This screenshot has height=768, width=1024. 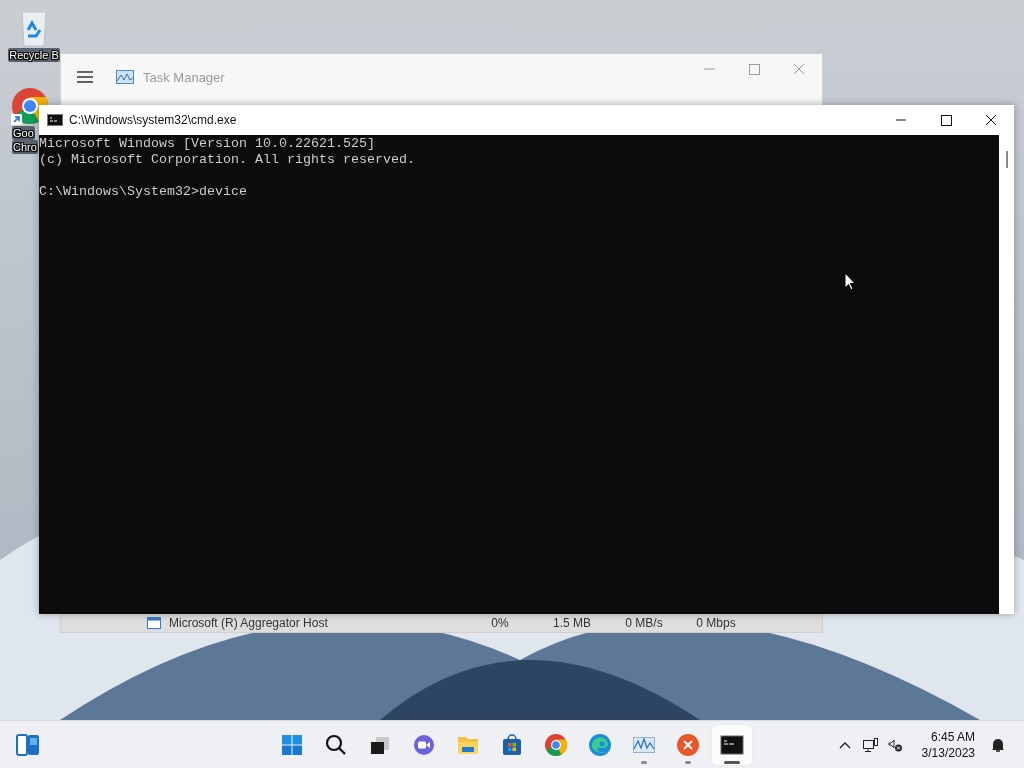 What do you see at coordinates (154, 622) in the screenshot?
I see `window-icon` at bounding box center [154, 622].